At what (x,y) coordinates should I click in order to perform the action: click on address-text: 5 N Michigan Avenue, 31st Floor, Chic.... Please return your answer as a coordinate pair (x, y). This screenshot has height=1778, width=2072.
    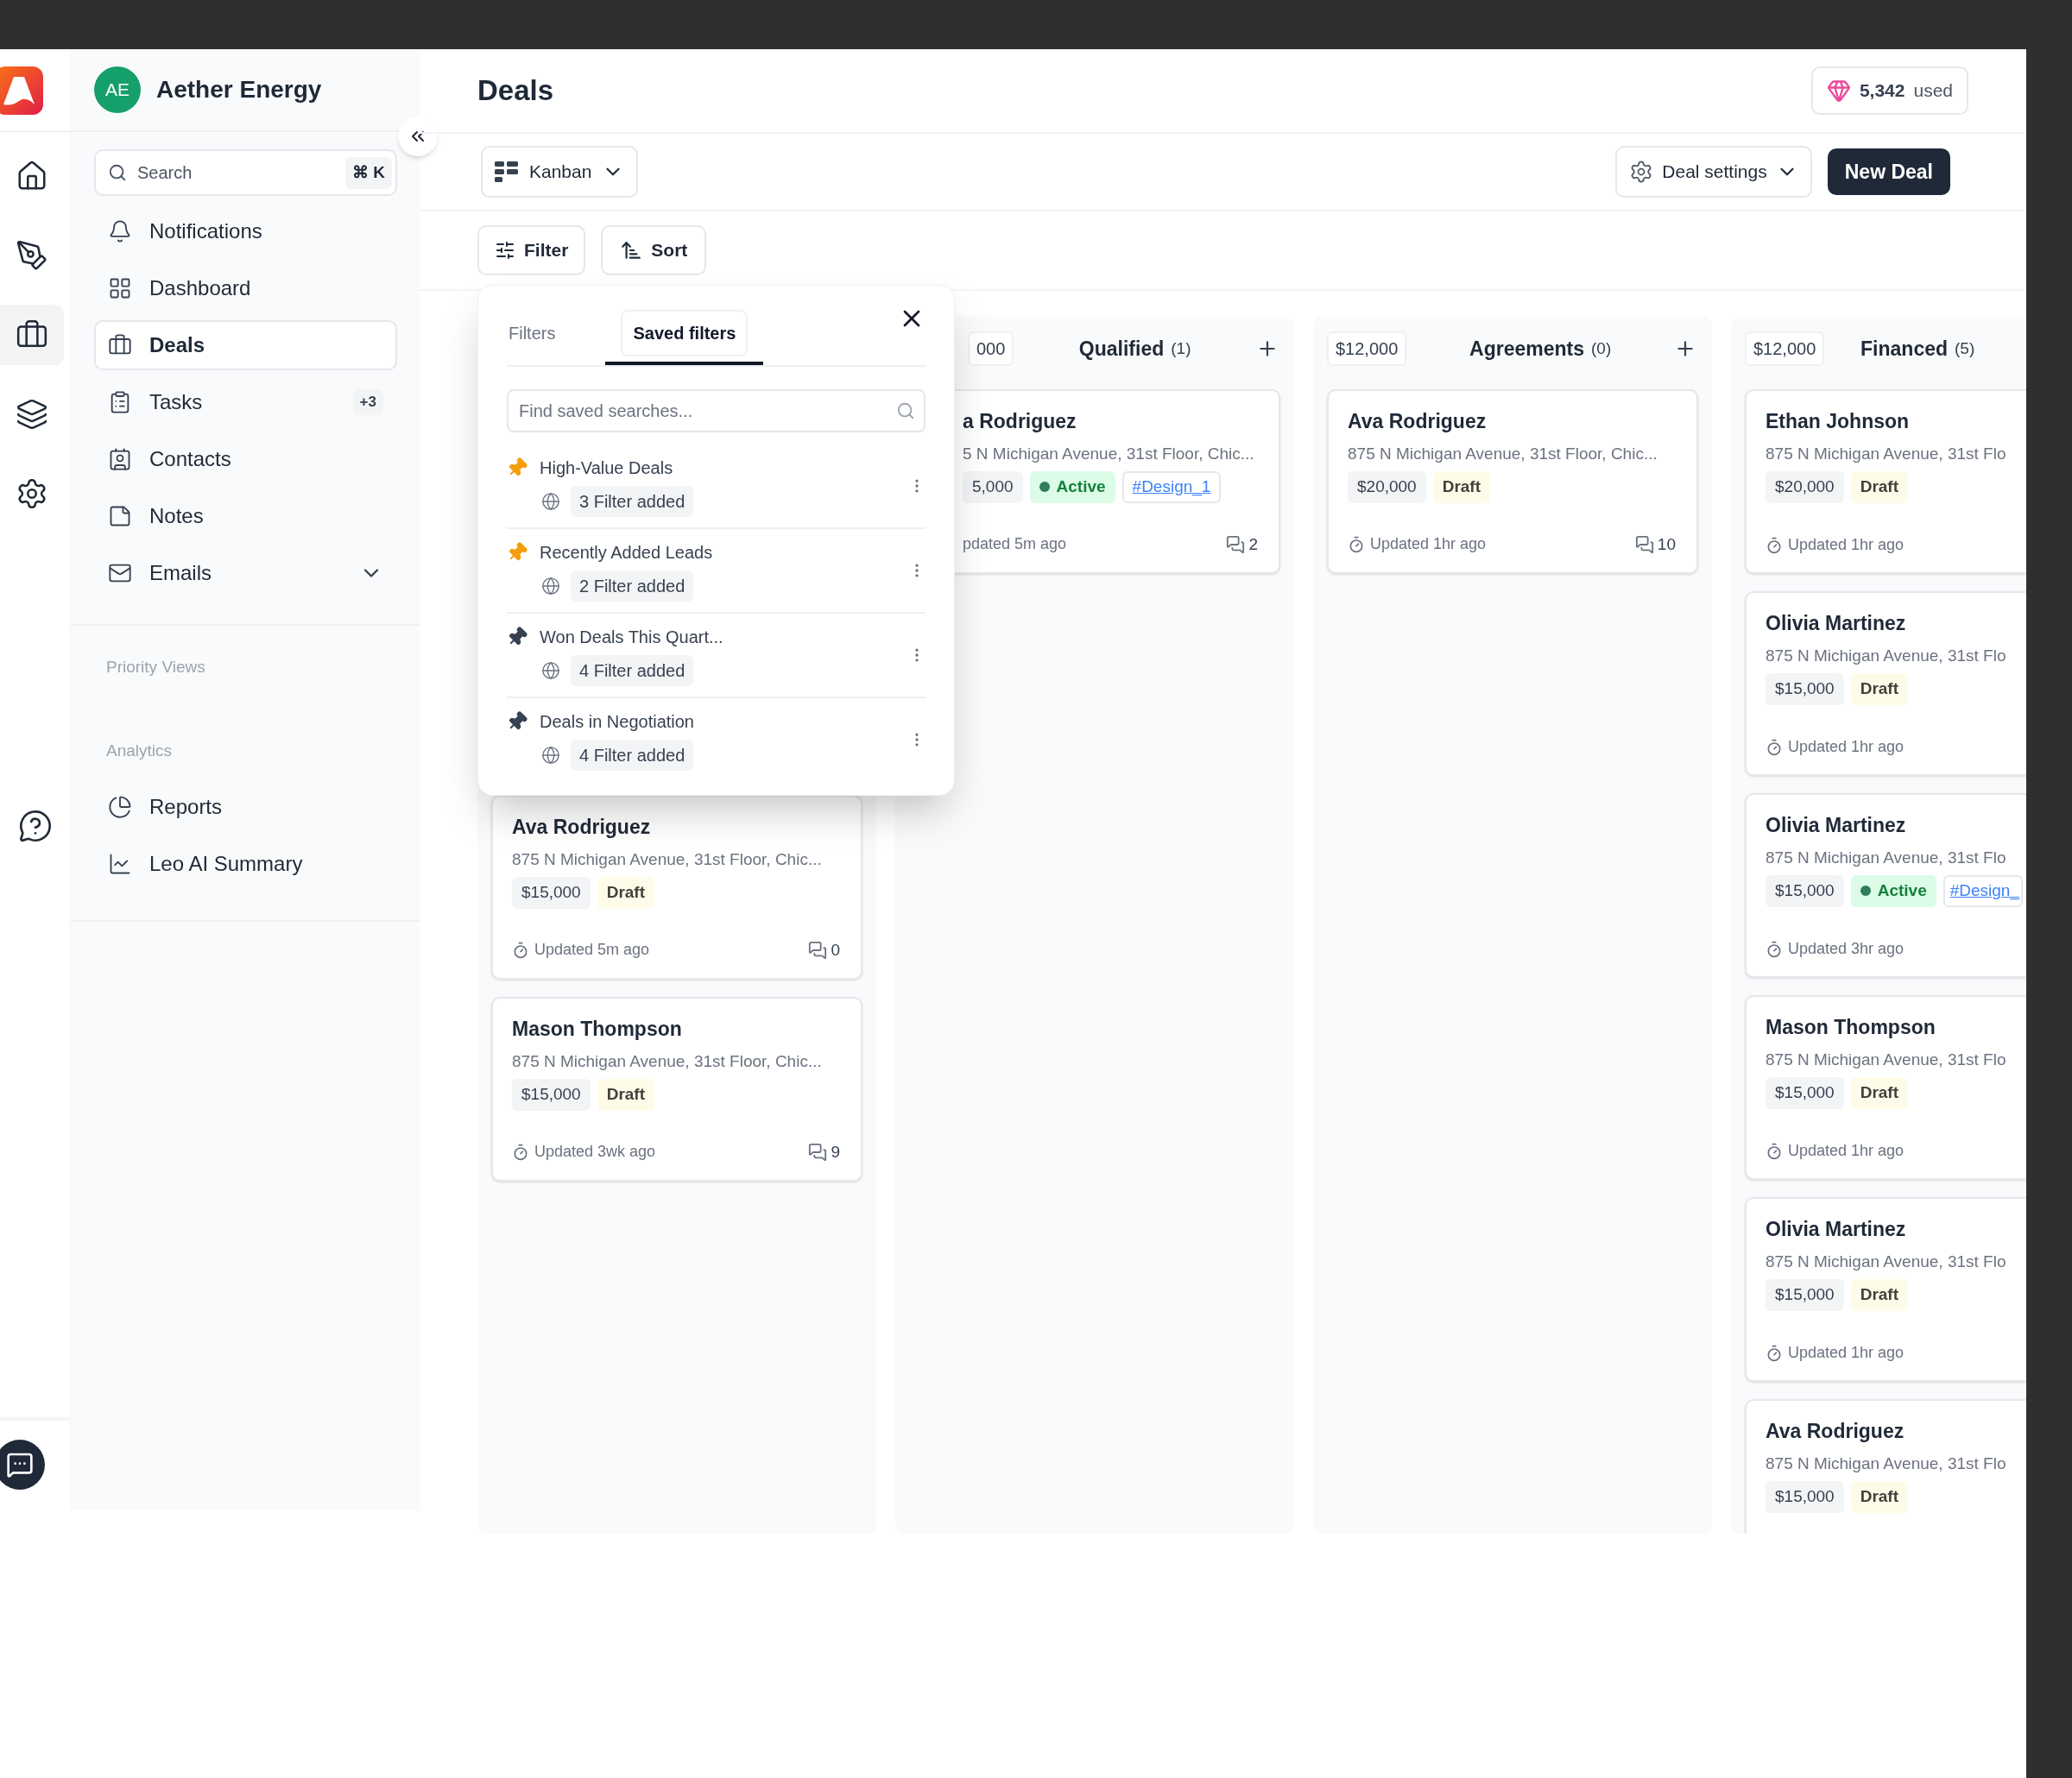
    Looking at the image, I should click on (1109, 453).